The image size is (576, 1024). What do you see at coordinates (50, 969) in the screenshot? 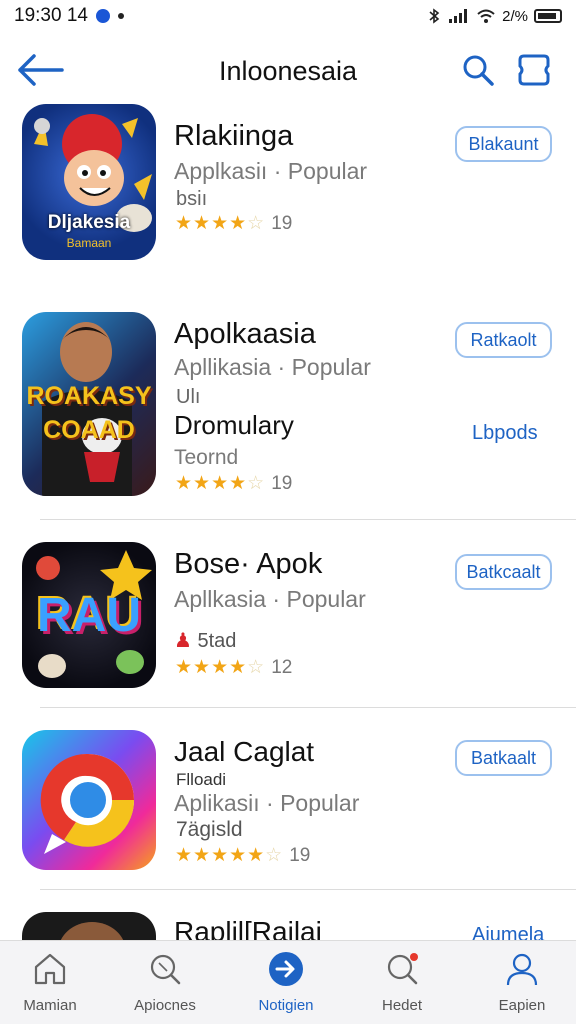
I see `home-icon` at bounding box center [50, 969].